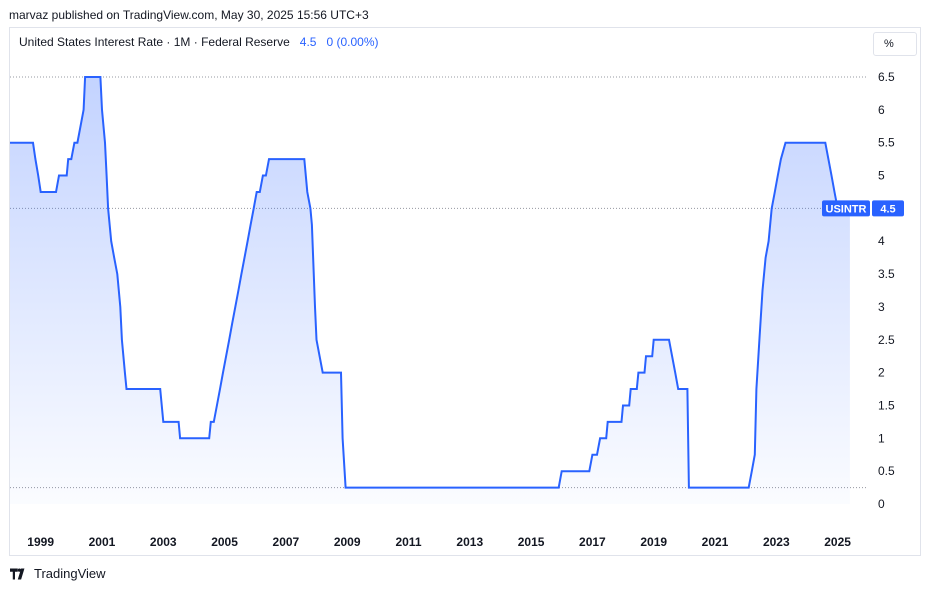 The image size is (932, 591). Describe the element at coordinates (886, 143) in the screenshot. I see `y-tick-label: 5.5` at that location.